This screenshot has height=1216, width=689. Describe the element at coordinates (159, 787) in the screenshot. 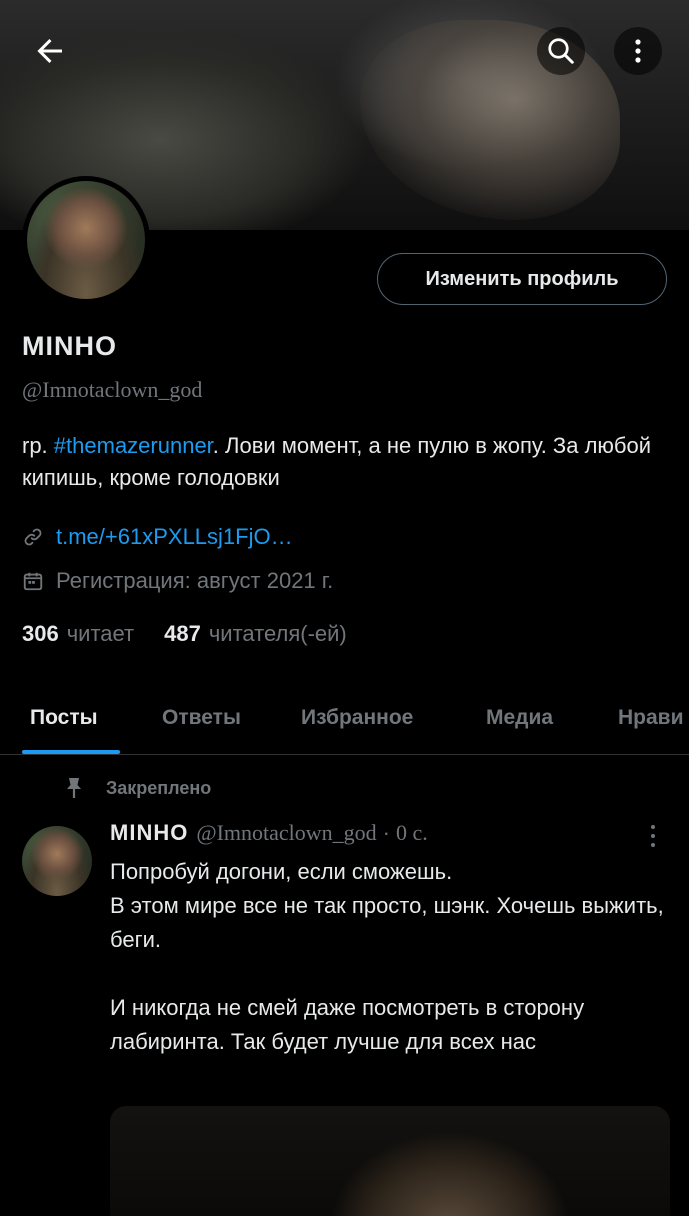

I see `pinned-label: Закреплено` at that location.